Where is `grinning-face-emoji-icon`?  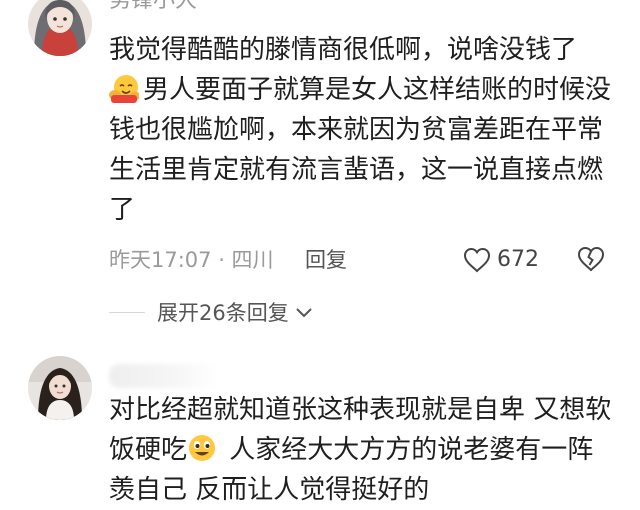 grinning-face-emoji-icon is located at coordinates (202, 448).